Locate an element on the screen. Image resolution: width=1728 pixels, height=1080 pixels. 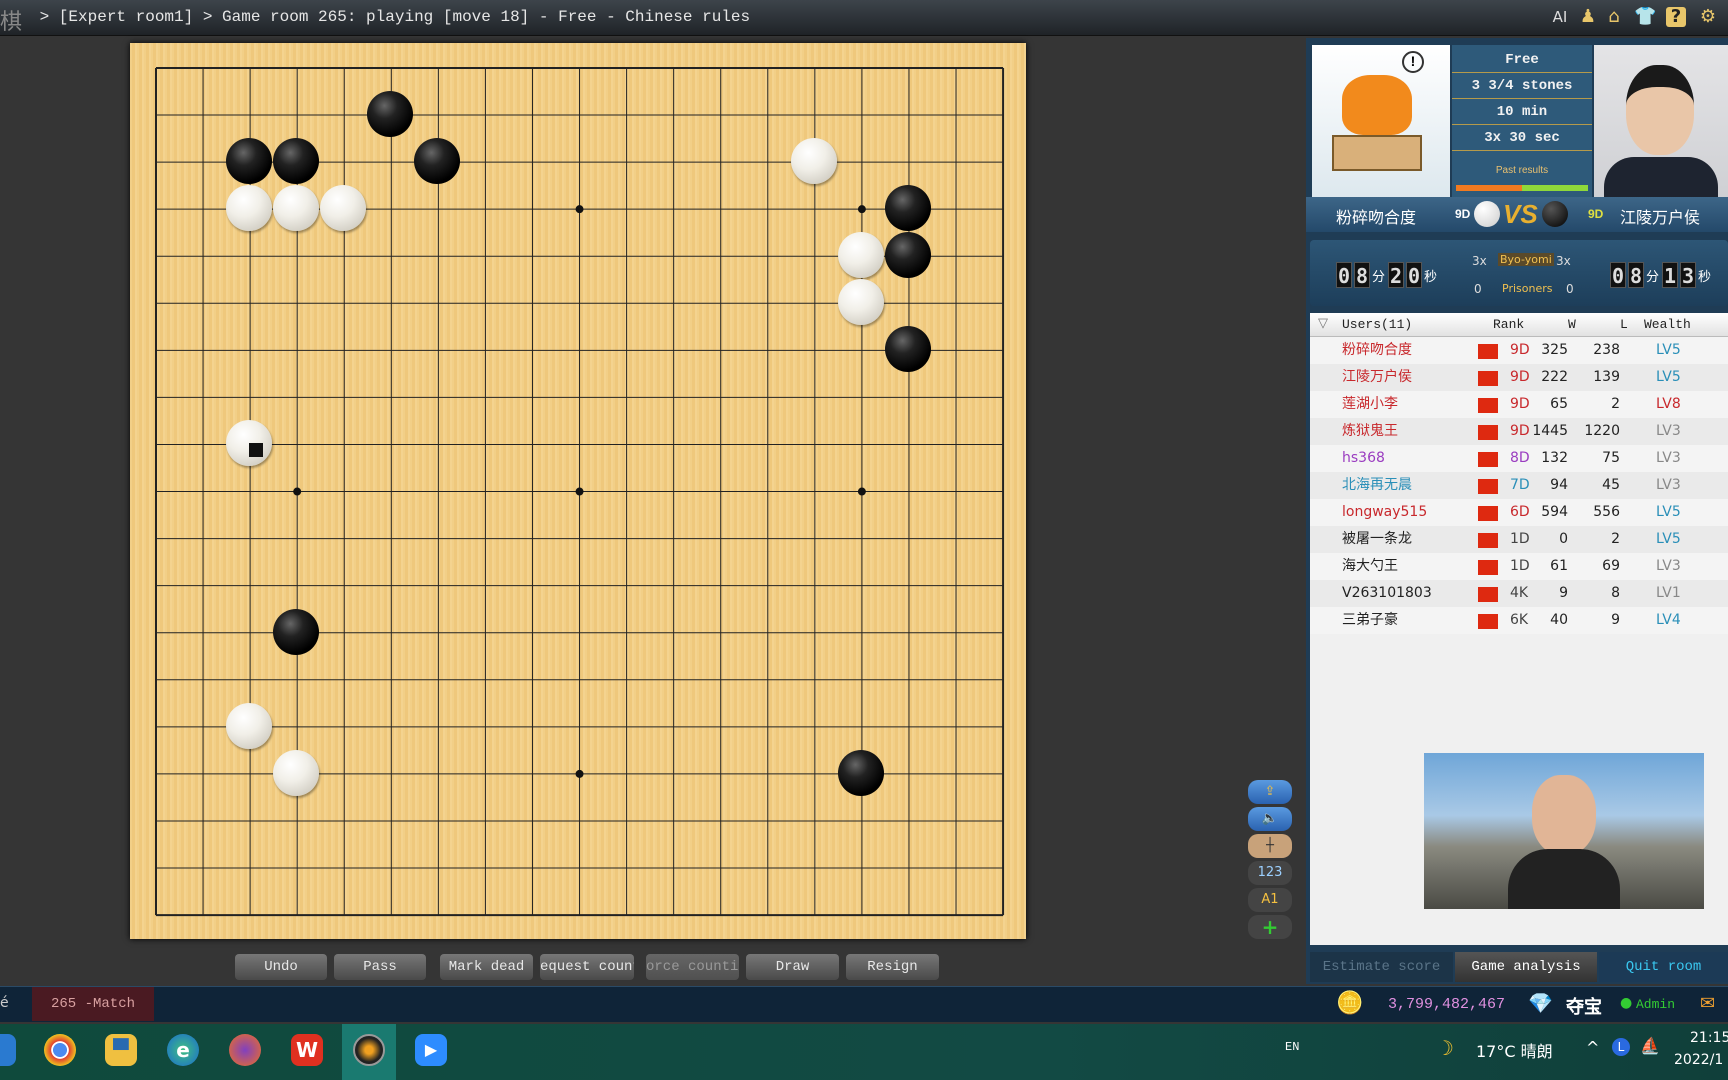
user-losses: 75 is located at coordinates (1611, 458).